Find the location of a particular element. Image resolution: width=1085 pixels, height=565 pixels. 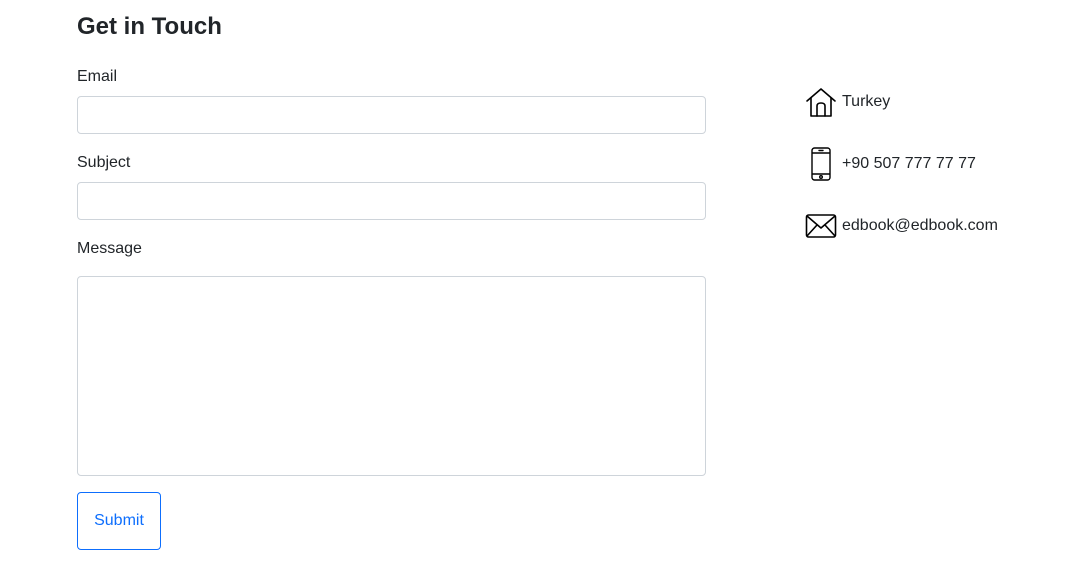

subject-field is located at coordinates (391, 201).